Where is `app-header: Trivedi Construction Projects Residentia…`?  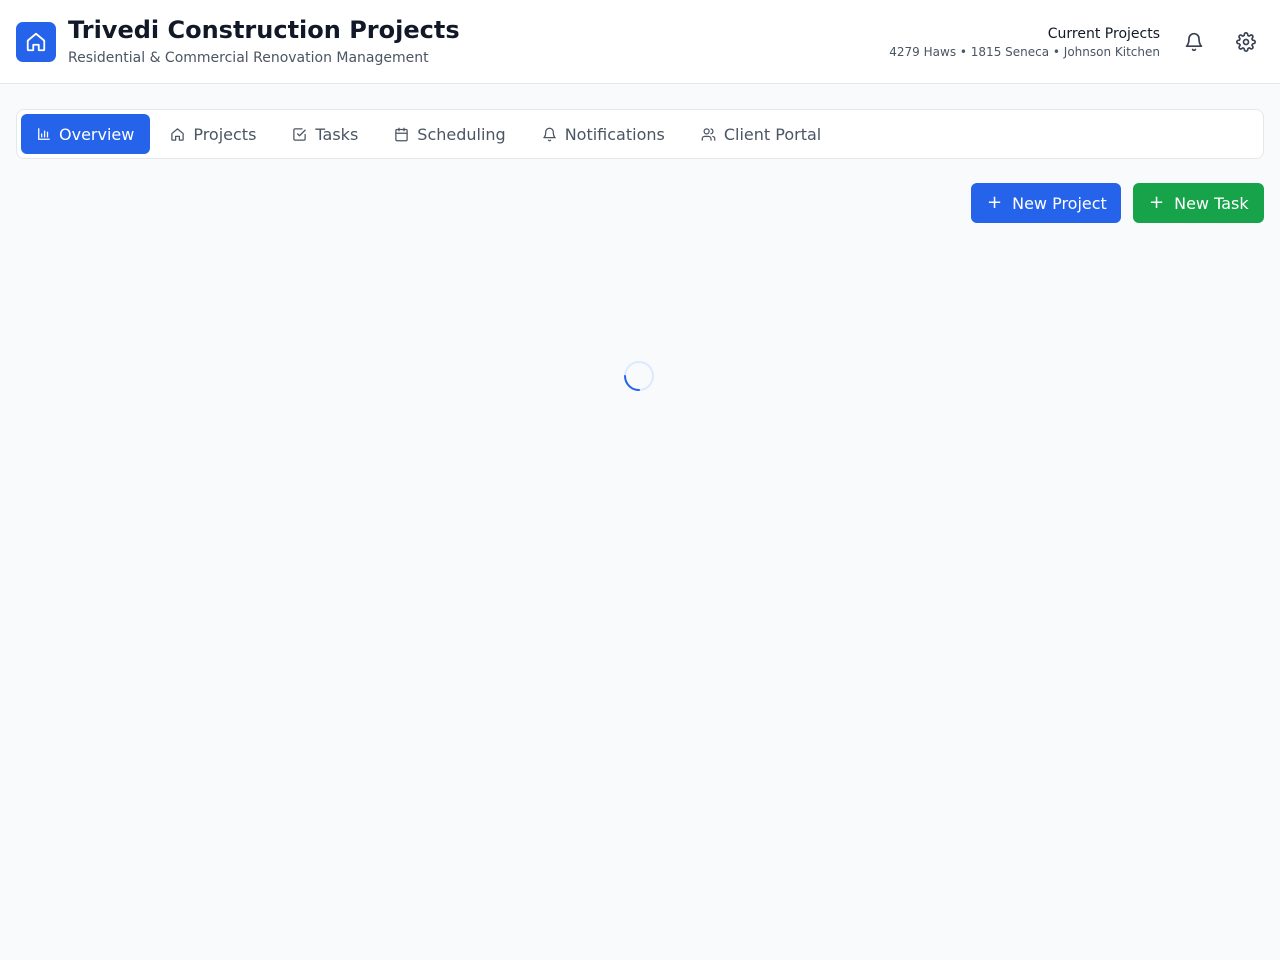 app-header: Trivedi Construction Projects Residentia… is located at coordinates (640, 42).